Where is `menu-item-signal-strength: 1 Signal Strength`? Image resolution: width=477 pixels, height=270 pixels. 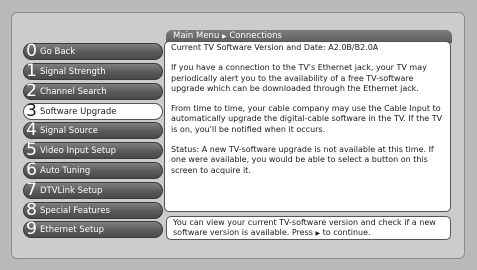 menu-item-signal-strength: 1 Signal Strength is located at coordinates (93, 71).